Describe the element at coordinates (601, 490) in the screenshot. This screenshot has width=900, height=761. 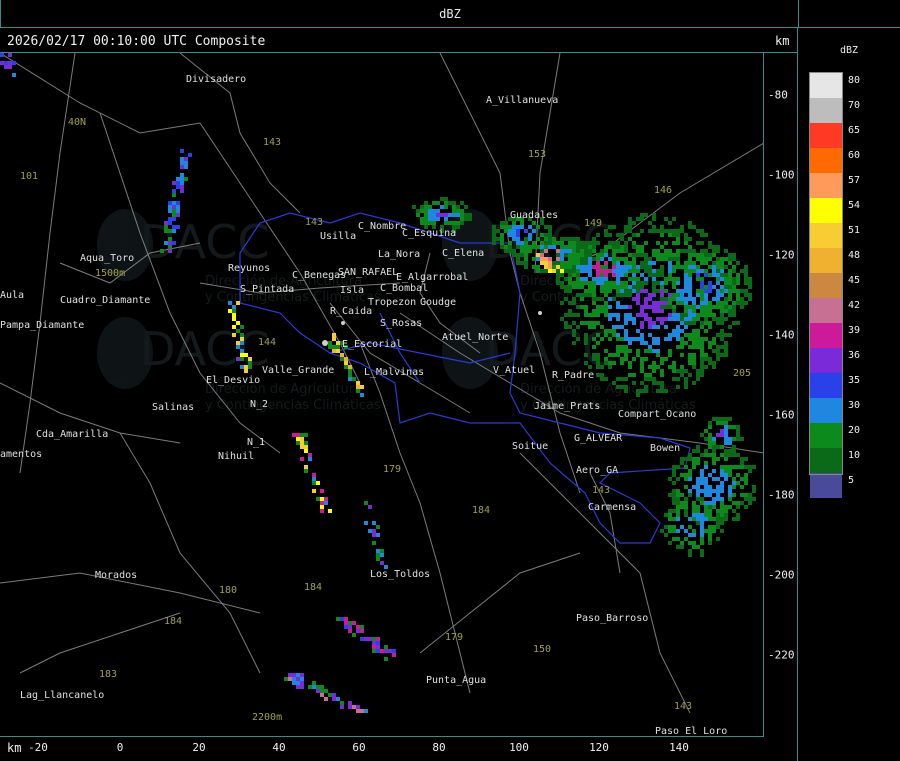
I see `elevation-label: 143` at that location.